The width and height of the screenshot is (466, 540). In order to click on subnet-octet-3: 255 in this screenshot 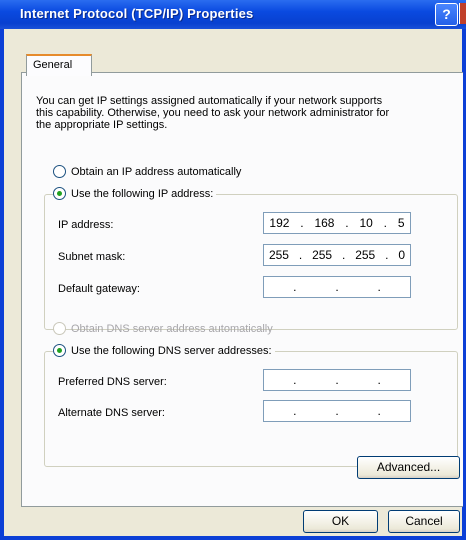, I will do `click(365, 255)`.